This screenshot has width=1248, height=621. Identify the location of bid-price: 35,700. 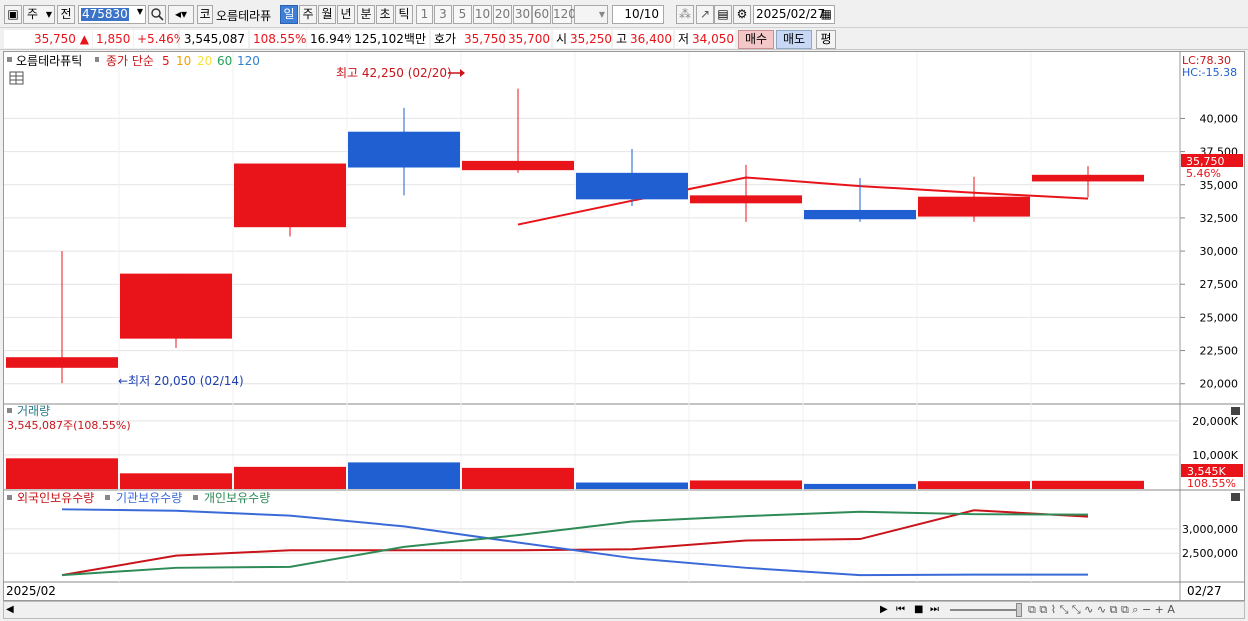
(528, 39).